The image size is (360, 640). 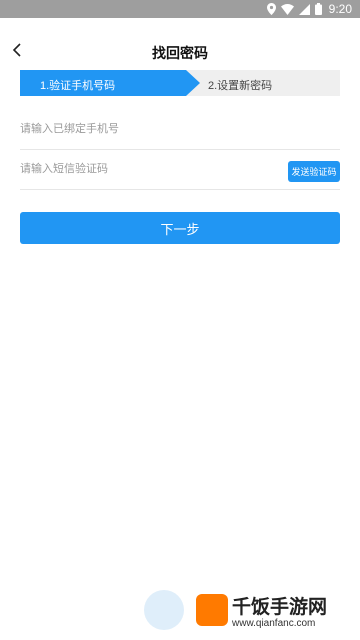 What do you see at coordinates (164, 610) in the screenshot?
I see `watermark-circle-icon` at bounding box center [164, 610].